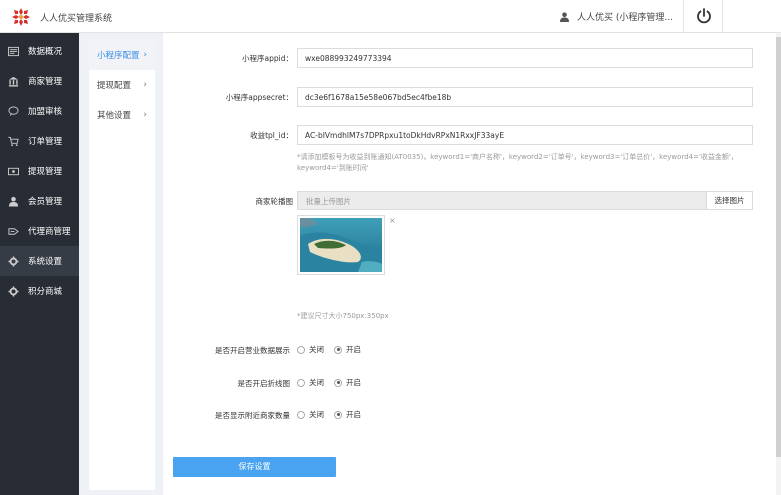 This screenshot has width=781, height=495. I want to click on sidebar-item-label: 加盟审核, so click(45, 112).